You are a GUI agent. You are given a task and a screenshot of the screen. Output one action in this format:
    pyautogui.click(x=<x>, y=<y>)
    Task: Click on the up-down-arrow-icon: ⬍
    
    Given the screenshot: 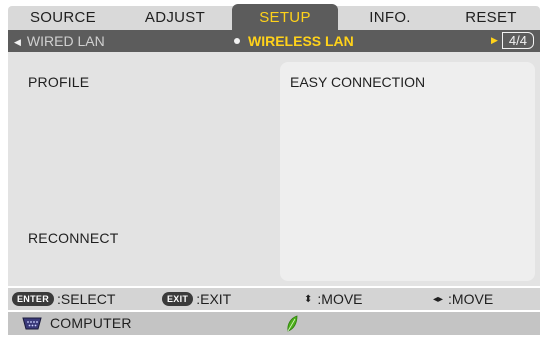 What is the action you would take?
    pyautogui.click(x=308, y=299)
    